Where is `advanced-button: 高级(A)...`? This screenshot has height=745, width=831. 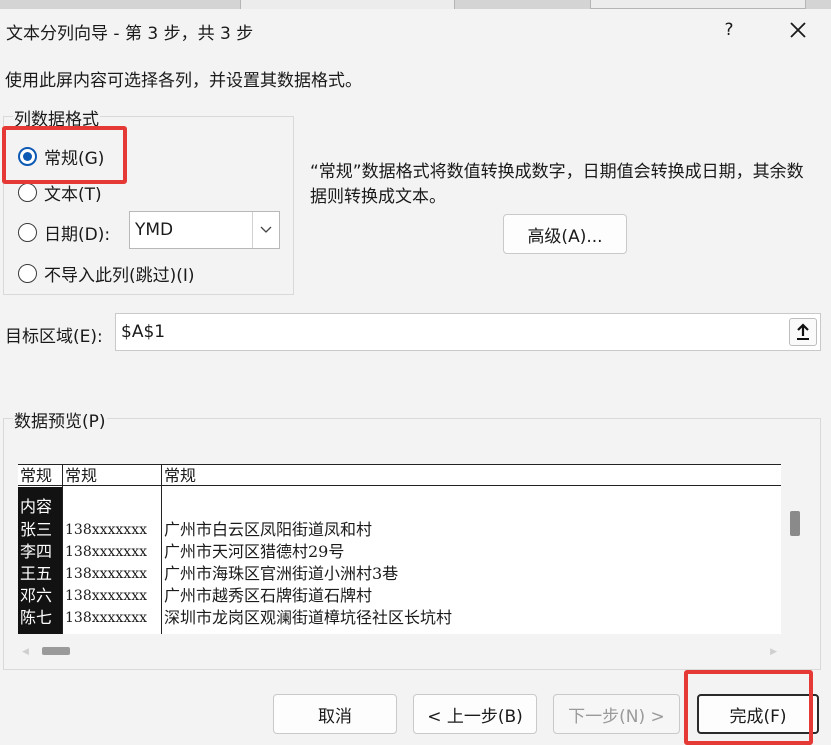
advanced-button: 高级(A)... is located at coordinates (565, 234).